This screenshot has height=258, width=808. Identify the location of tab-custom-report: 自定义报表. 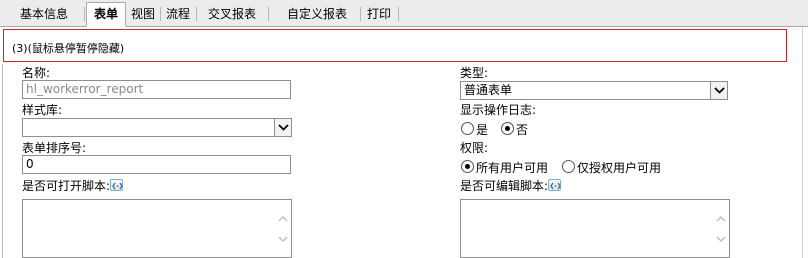
(317, 15).